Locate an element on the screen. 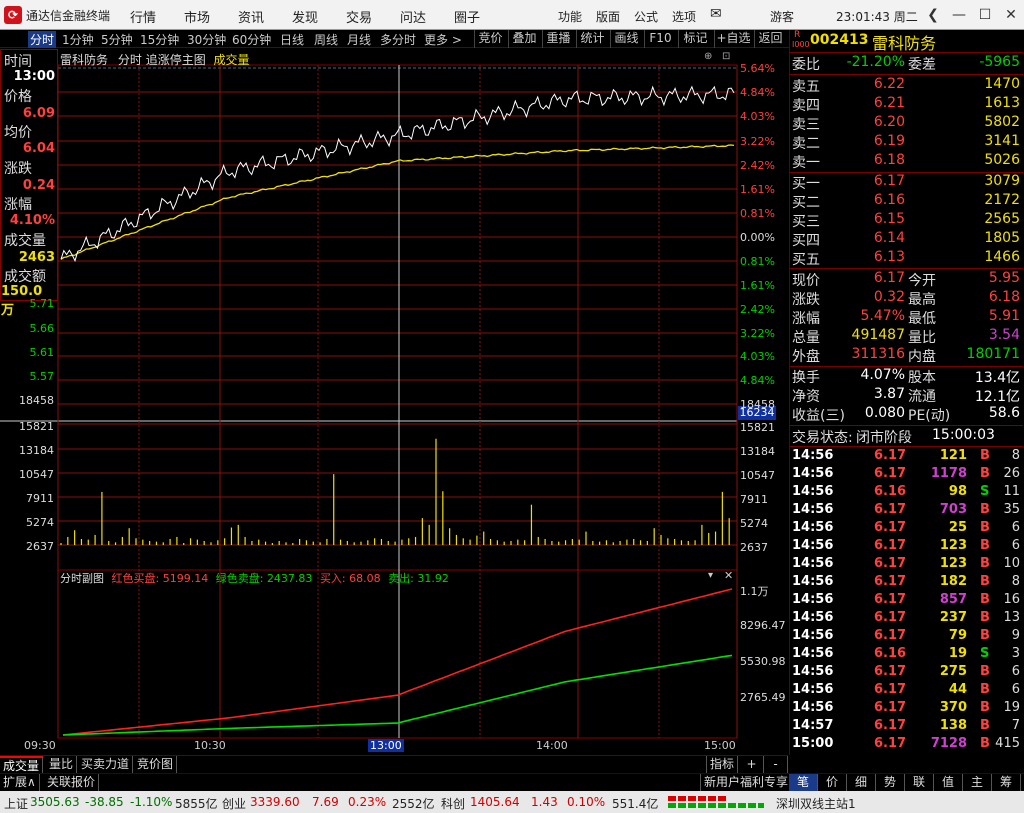 Image resolution: width=1024 pixels, height=813 pixels. menu-faxian: 发现 is located at coordinates (305, 16).